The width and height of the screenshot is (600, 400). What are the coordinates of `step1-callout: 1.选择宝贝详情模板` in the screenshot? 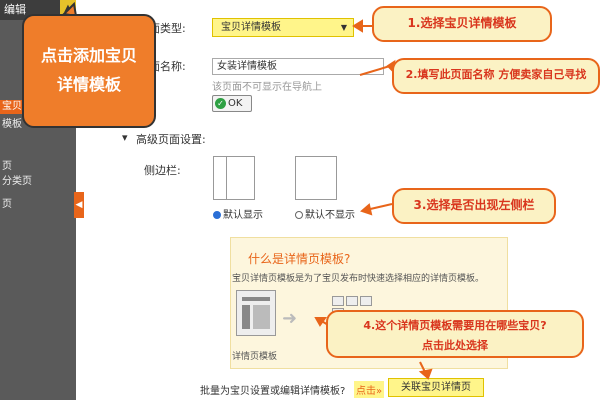 It's located at (462, 24).